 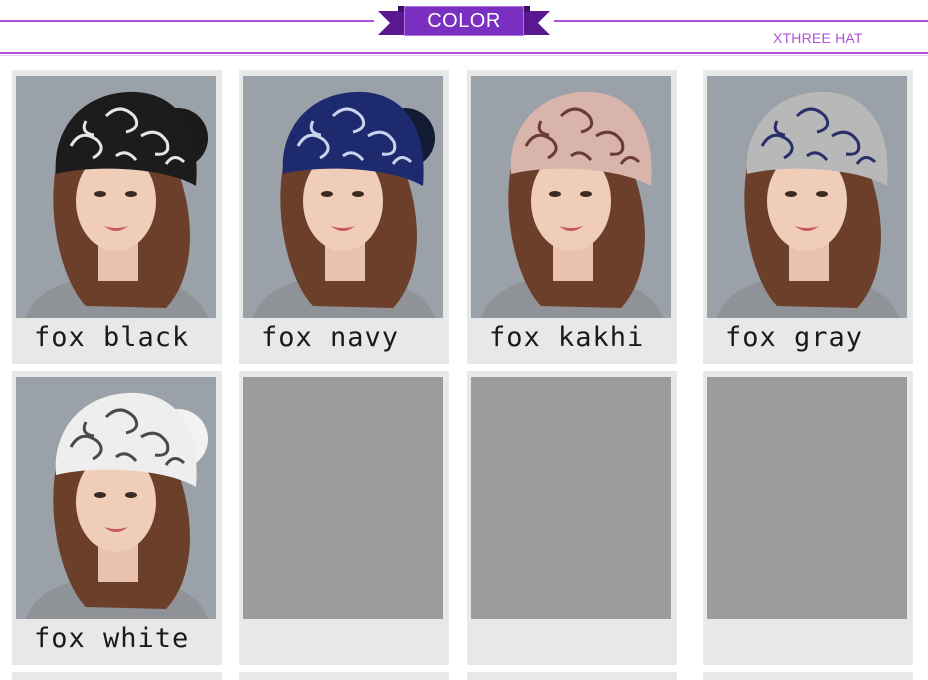 I want to click on product-card-fox-kakhi: fox kakhi, so click(x=572, y=217).